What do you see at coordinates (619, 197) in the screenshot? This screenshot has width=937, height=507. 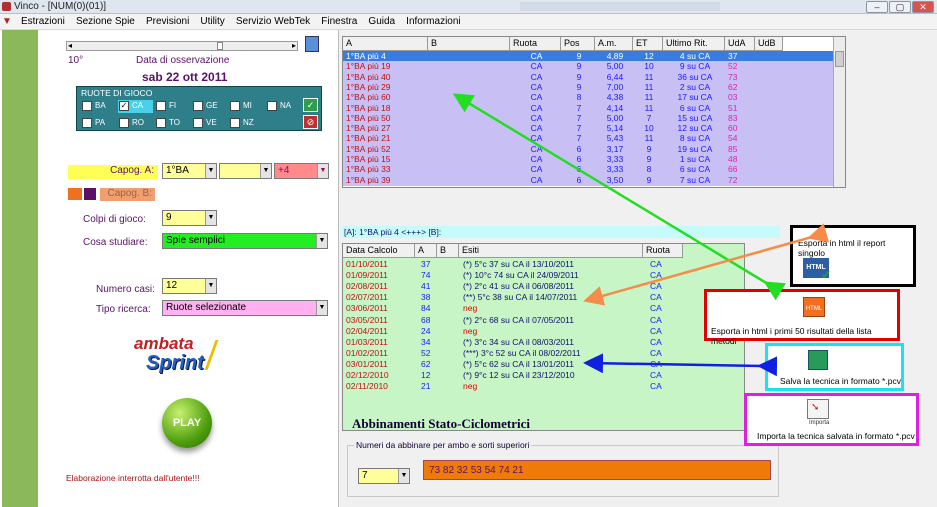 I see `green-arrow` at bounding box center [619, 197].